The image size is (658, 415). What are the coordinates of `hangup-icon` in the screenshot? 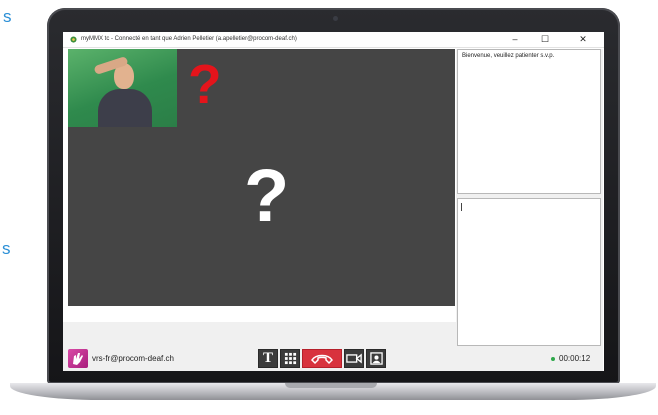 It's located at (322, 359).